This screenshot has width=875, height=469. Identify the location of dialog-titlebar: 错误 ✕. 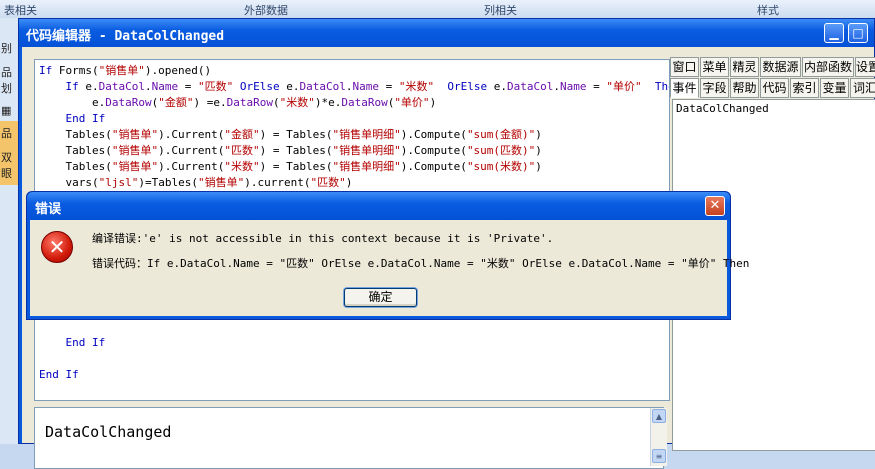
(378, 206).